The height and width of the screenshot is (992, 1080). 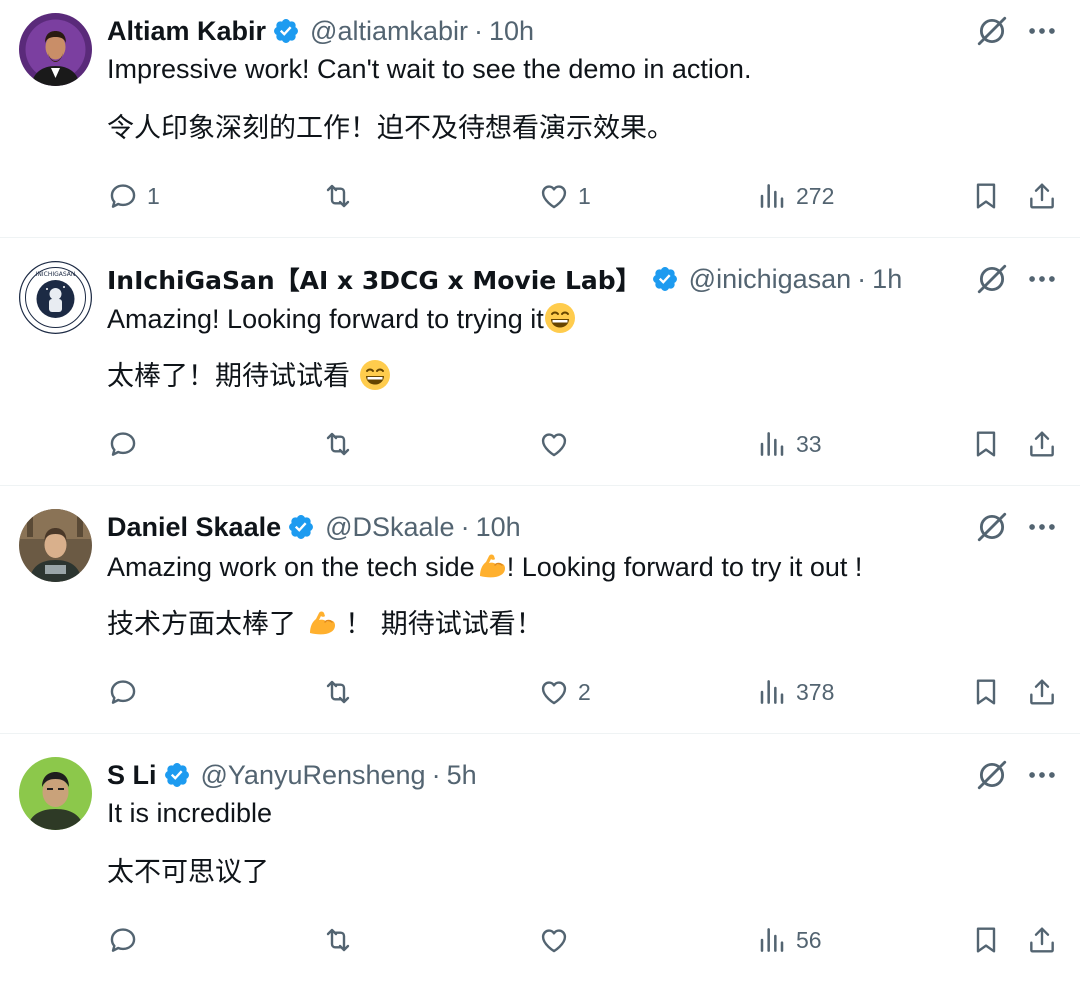 I want to click on author-handle: @inichigasan, so click(x=770, y=279).